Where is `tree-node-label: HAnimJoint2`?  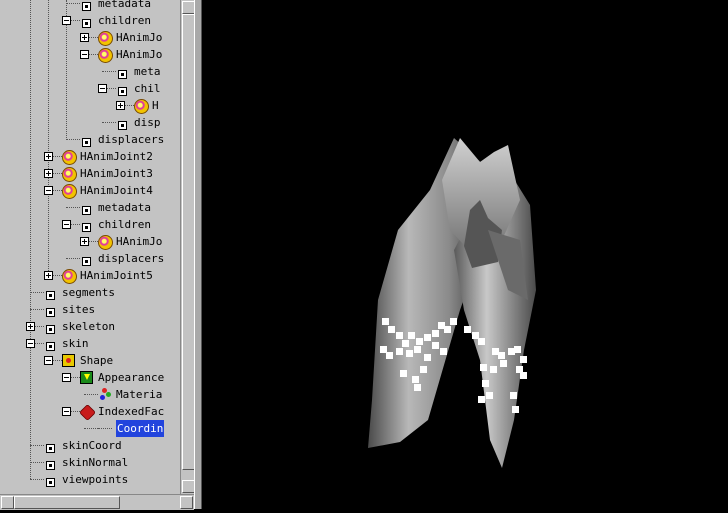 tree-node-label: HAnimJoint2 is located at coordinates (116, 156).